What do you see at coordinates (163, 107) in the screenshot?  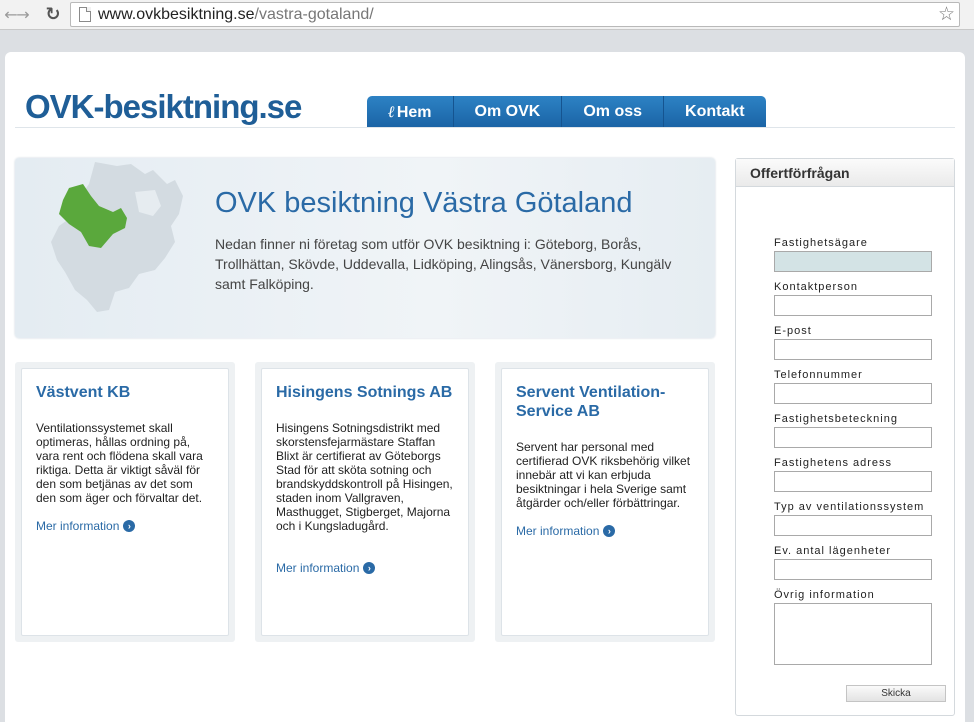 I see `site-logo: OVK-besiktning.se` at bounding box center [163, 107].